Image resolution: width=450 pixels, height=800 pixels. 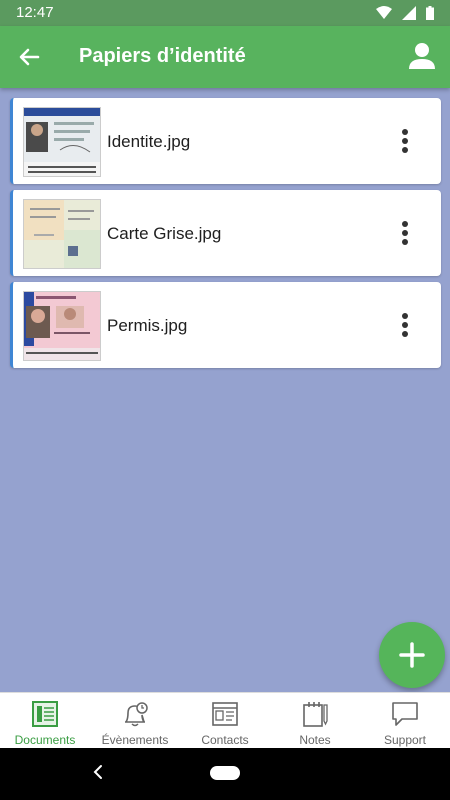 What do you see at coordinates (136, 714) in the screenshot?
I see `alarm-bell-icon` at bounding box center [136, 714].